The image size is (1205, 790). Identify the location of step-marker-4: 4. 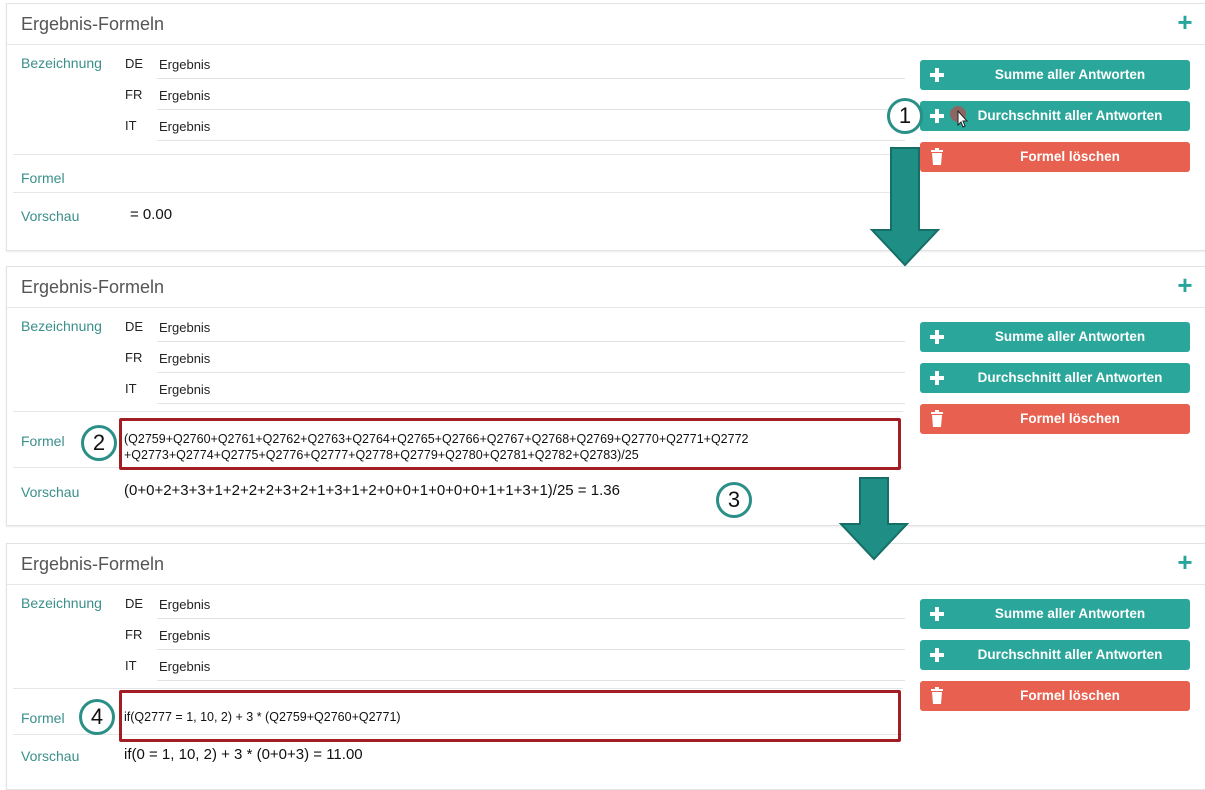
(97, 717).